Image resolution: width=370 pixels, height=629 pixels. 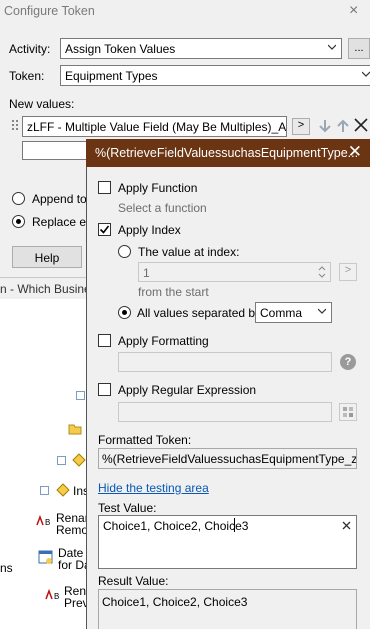 I want to click on tree-item-label: ns, so click(x=6, y=568).